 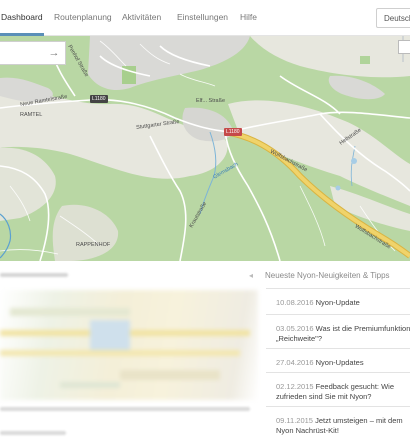 What do you see at coordinates (22, 17) in the screenshot?
I see `nav-dashboard: Dashboard` at bounding box center [22, 17].